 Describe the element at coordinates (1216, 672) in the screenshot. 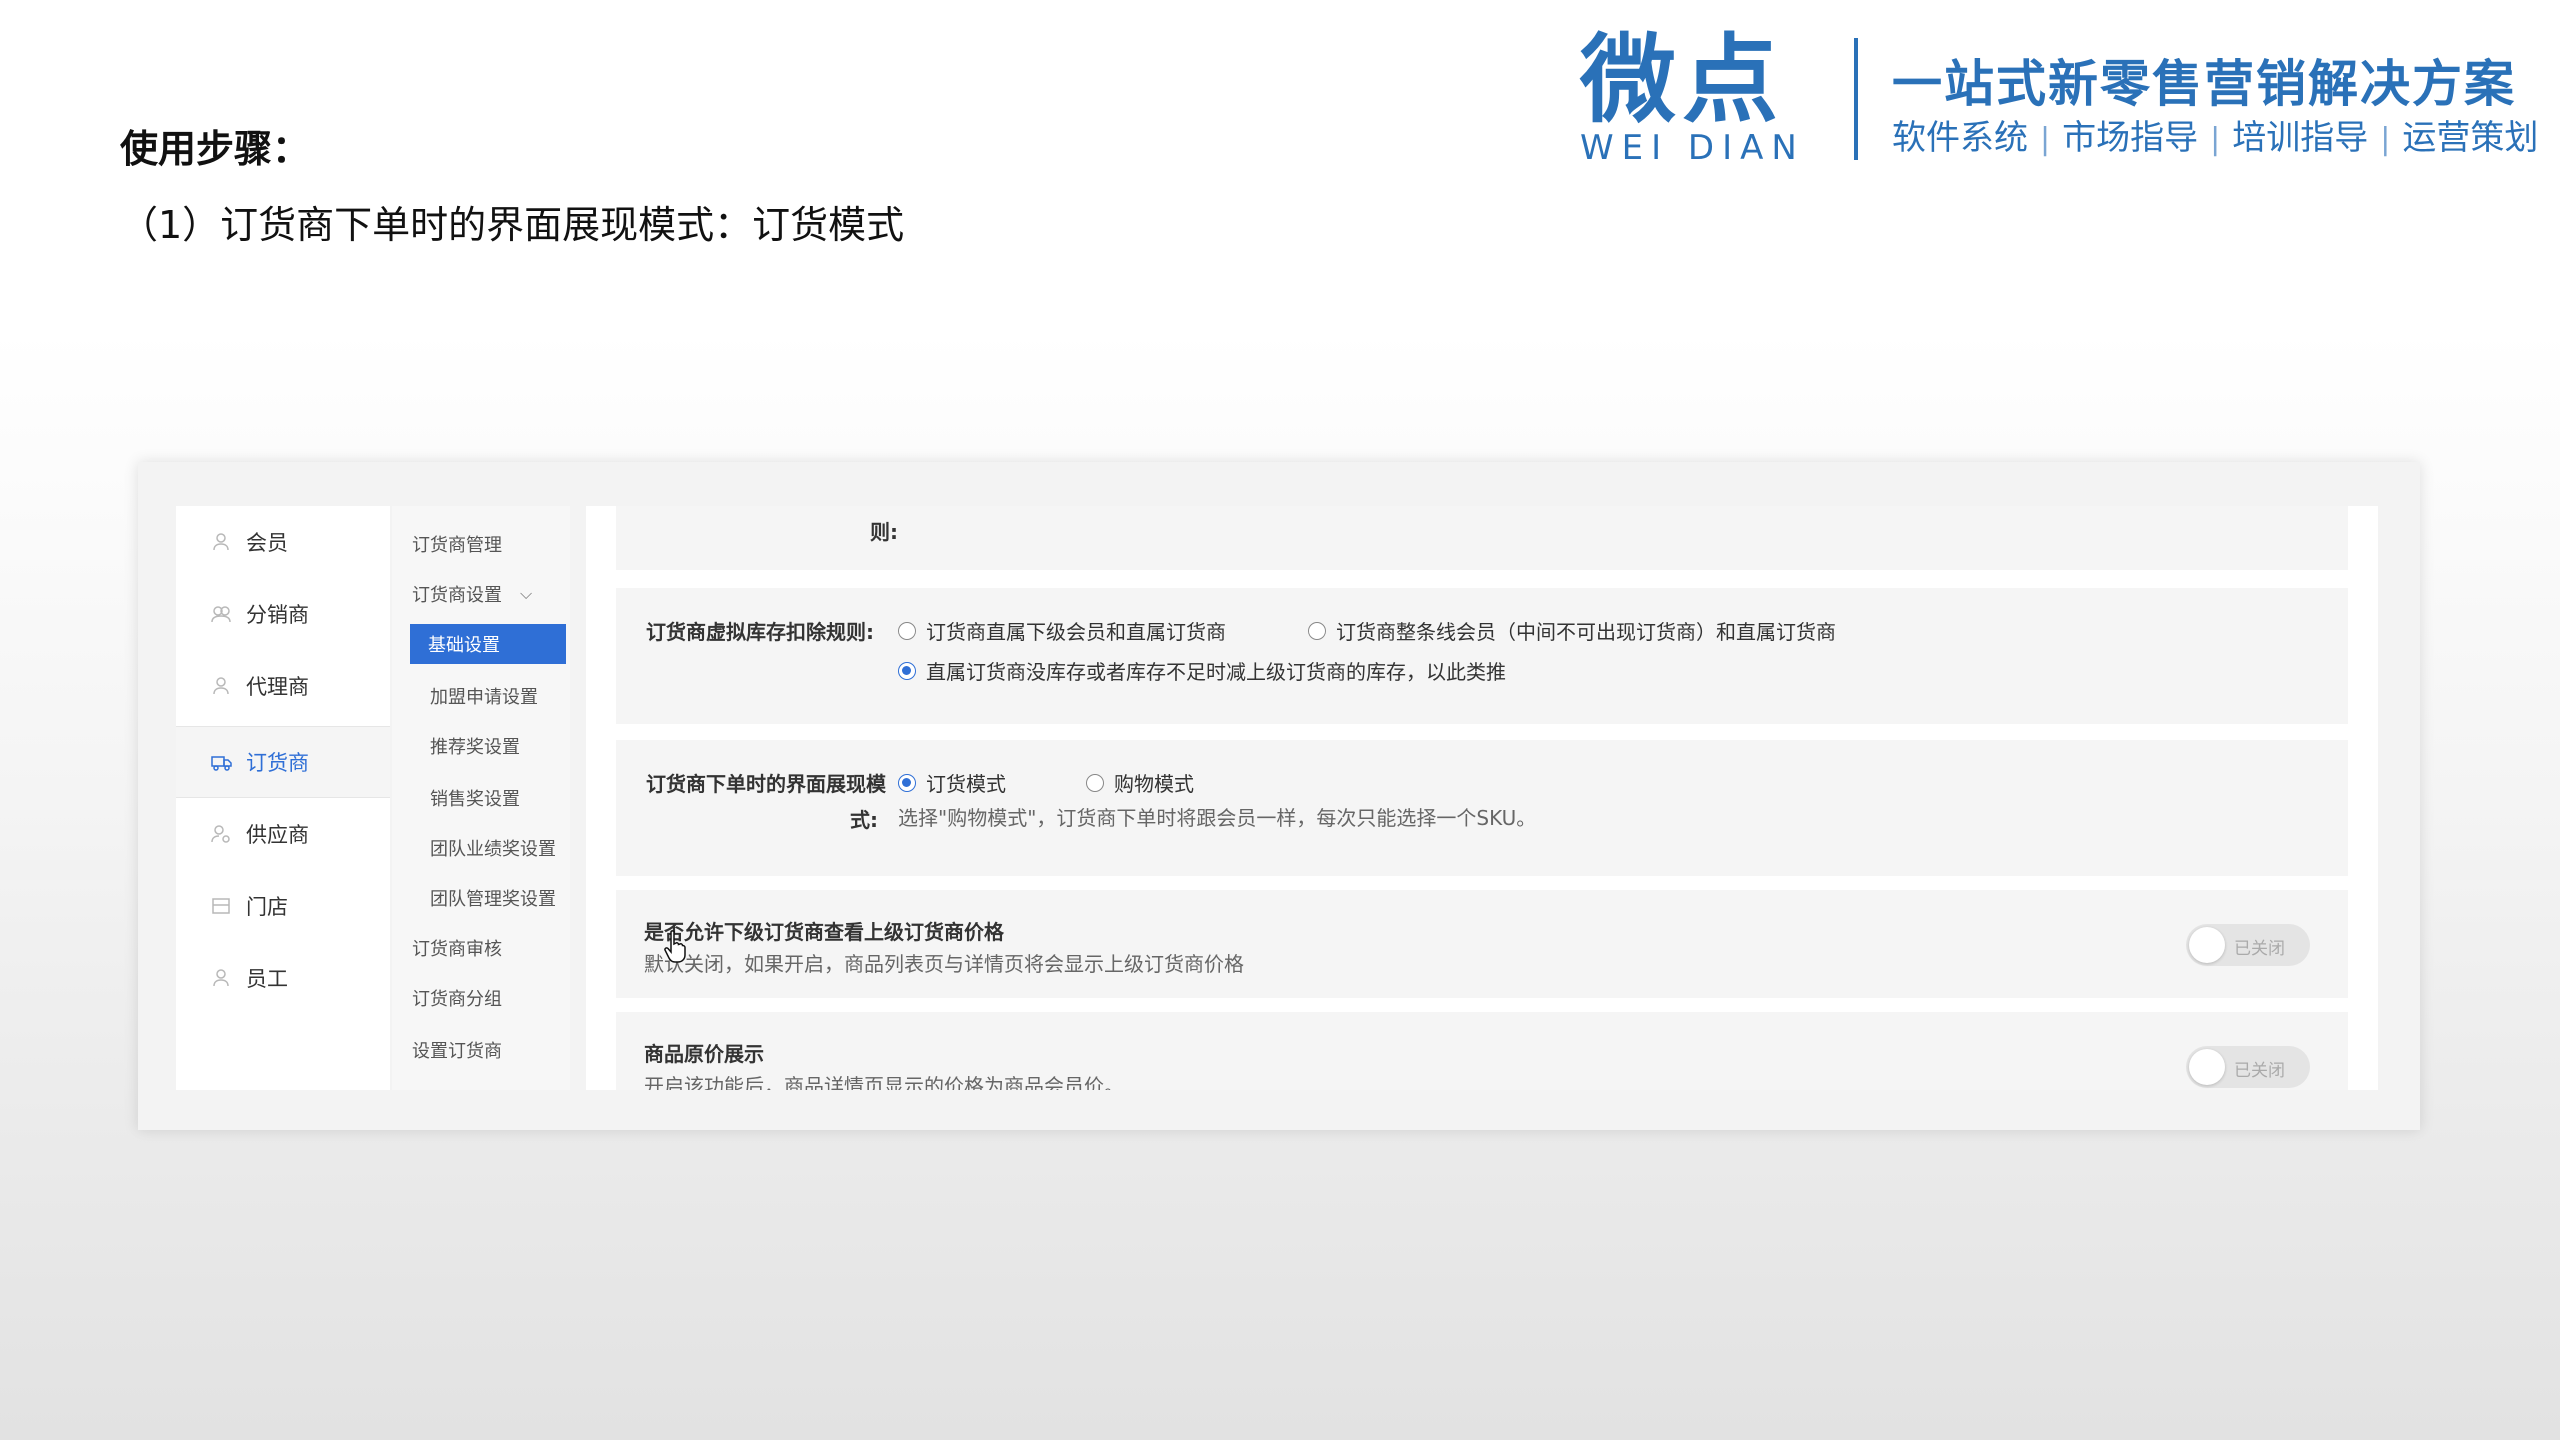

I see `option-label: 直属订货商没库存或者库存不足时减上级订货商的库存，以此类推` at that location.